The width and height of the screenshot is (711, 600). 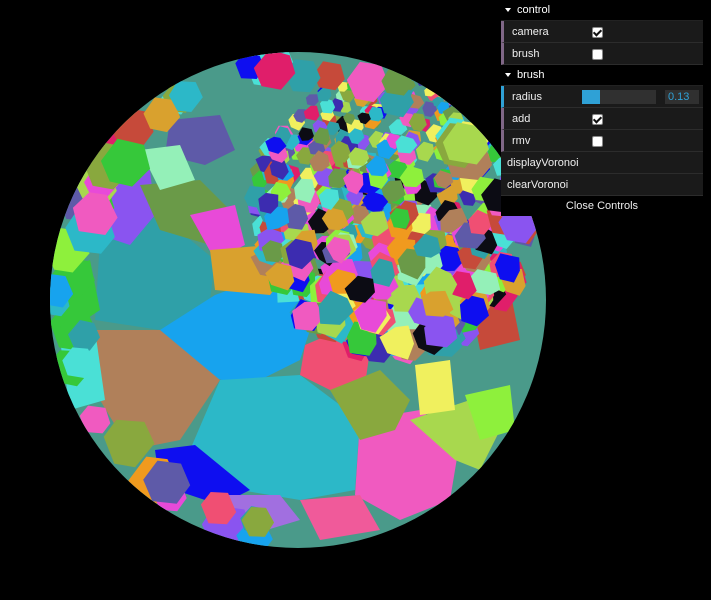 What do you see at coordinates (527, 97) in the screenshot?
I see `radius-label: radius` at bounding box center [527, 97].